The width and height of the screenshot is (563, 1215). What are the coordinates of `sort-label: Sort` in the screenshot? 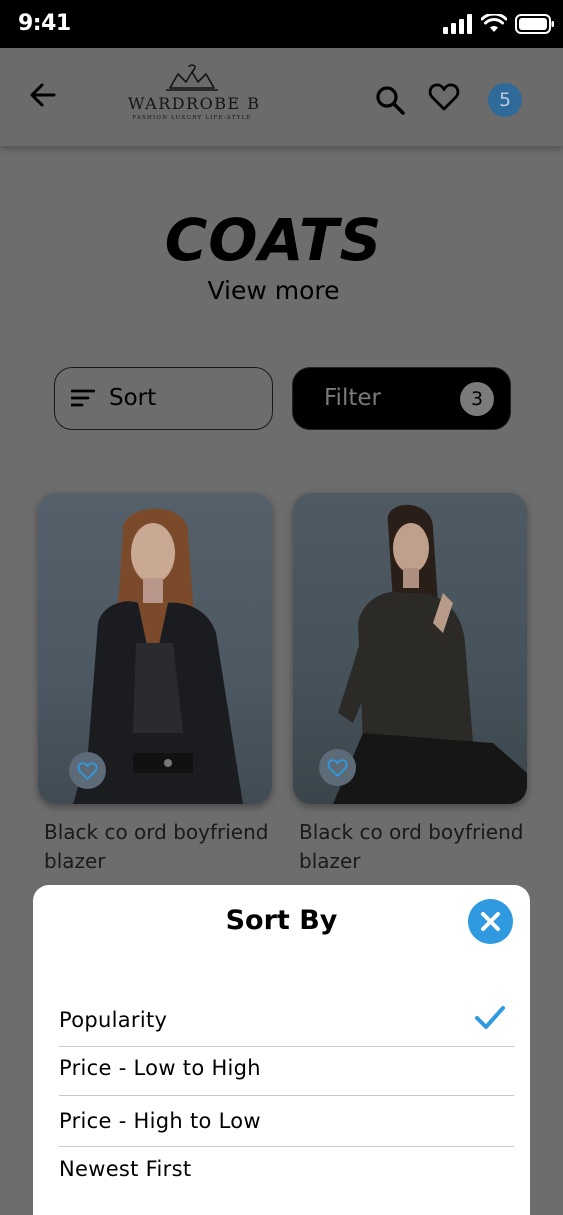 It's located at (133, 398).